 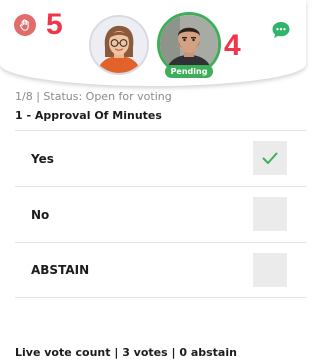 I want to click on option-label: ABSTAIN, so click(x=60, y=270).